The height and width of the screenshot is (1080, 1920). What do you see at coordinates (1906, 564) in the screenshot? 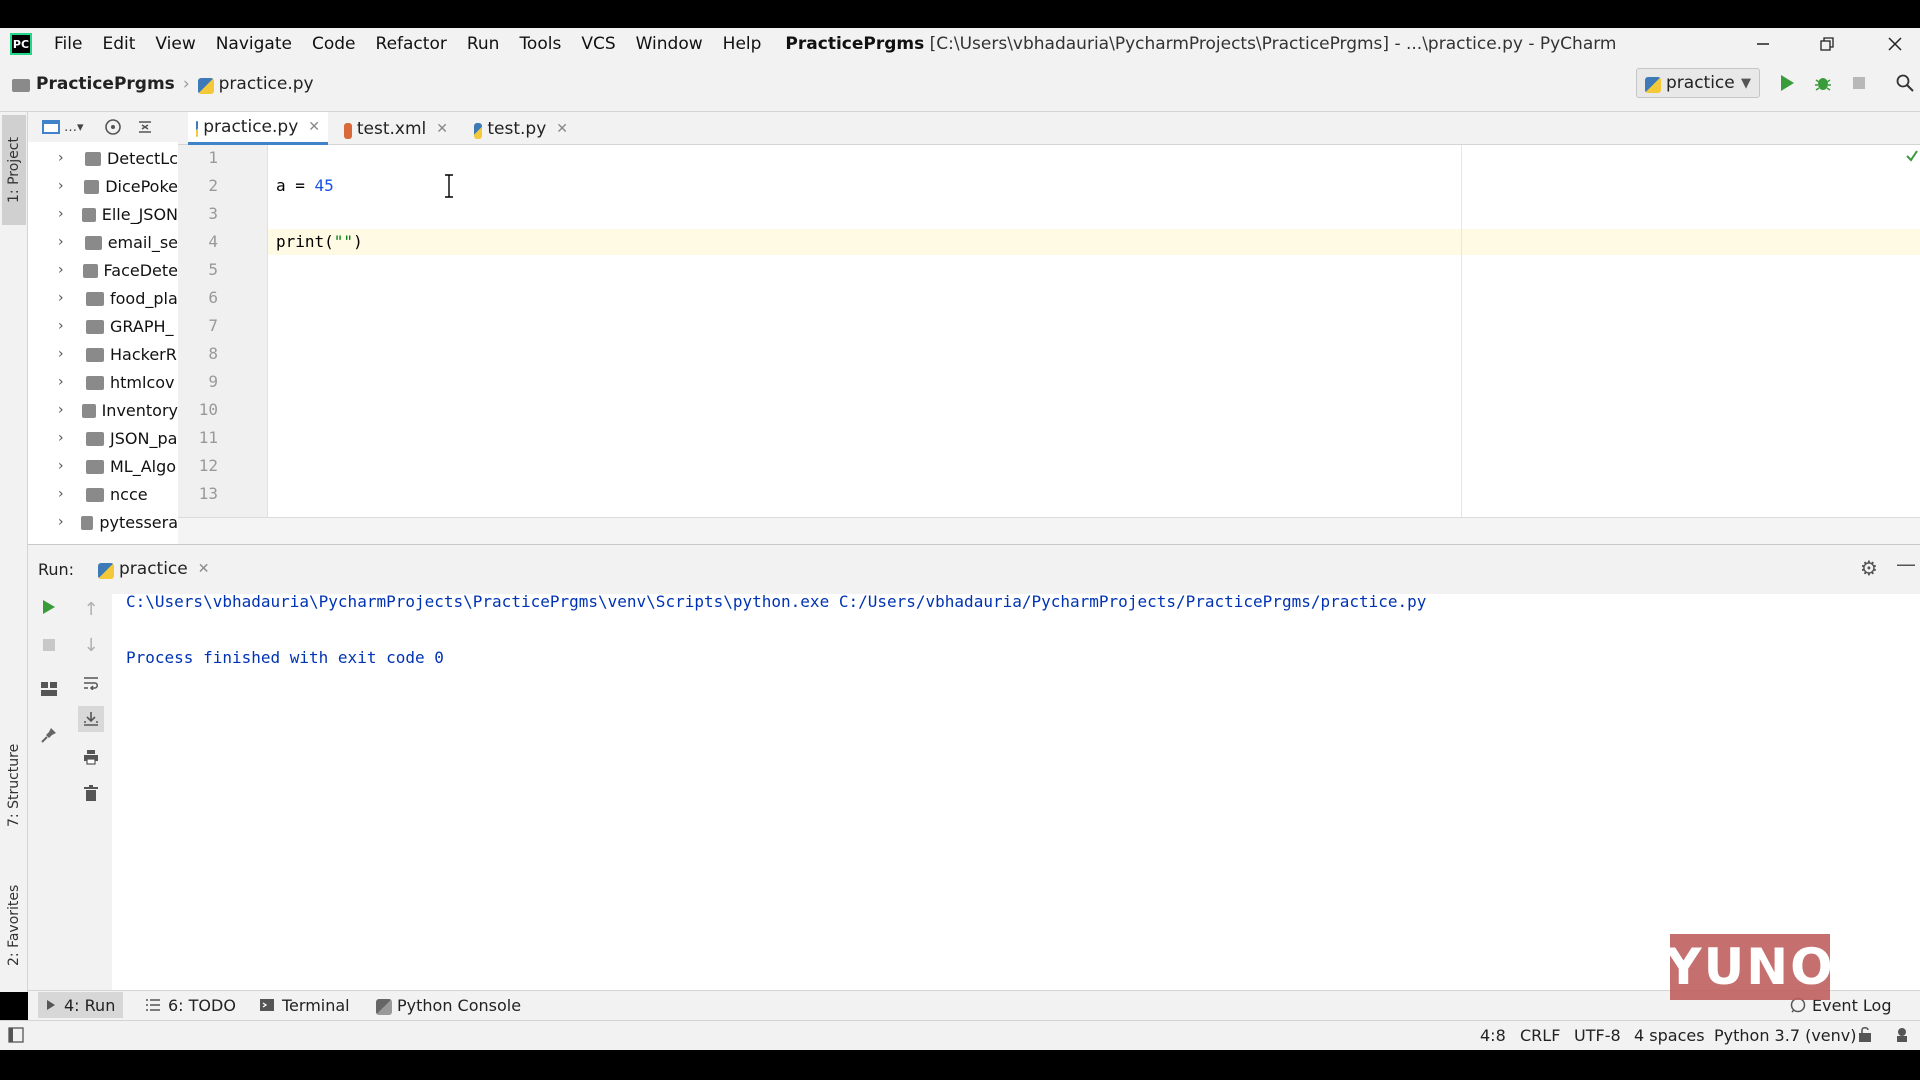
I see `minimize-panel-icon: —` at bounding box center [1906, 564].